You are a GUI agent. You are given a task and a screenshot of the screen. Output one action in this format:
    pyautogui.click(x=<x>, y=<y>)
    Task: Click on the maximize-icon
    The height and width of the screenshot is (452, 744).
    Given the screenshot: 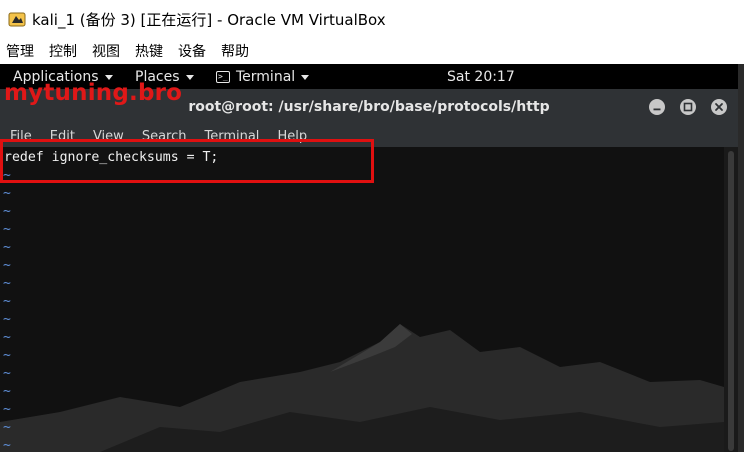 What is the action you would take?
    pyautogui.click(x=688, y=107)
    